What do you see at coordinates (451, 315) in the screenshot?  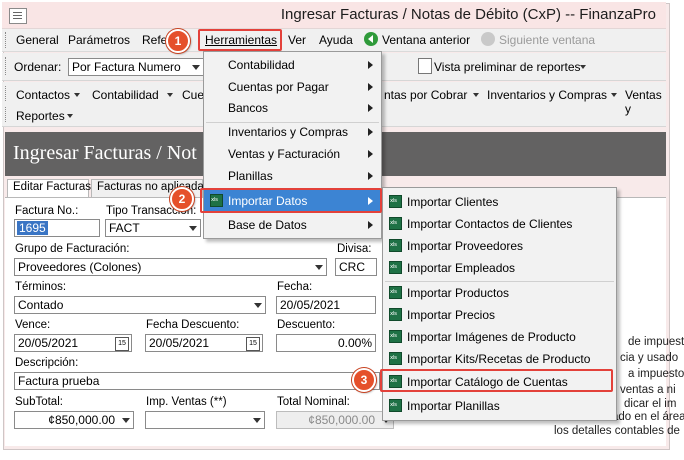 I see `menu-item-label: Importar Precios` at bounding box center [451, 315].